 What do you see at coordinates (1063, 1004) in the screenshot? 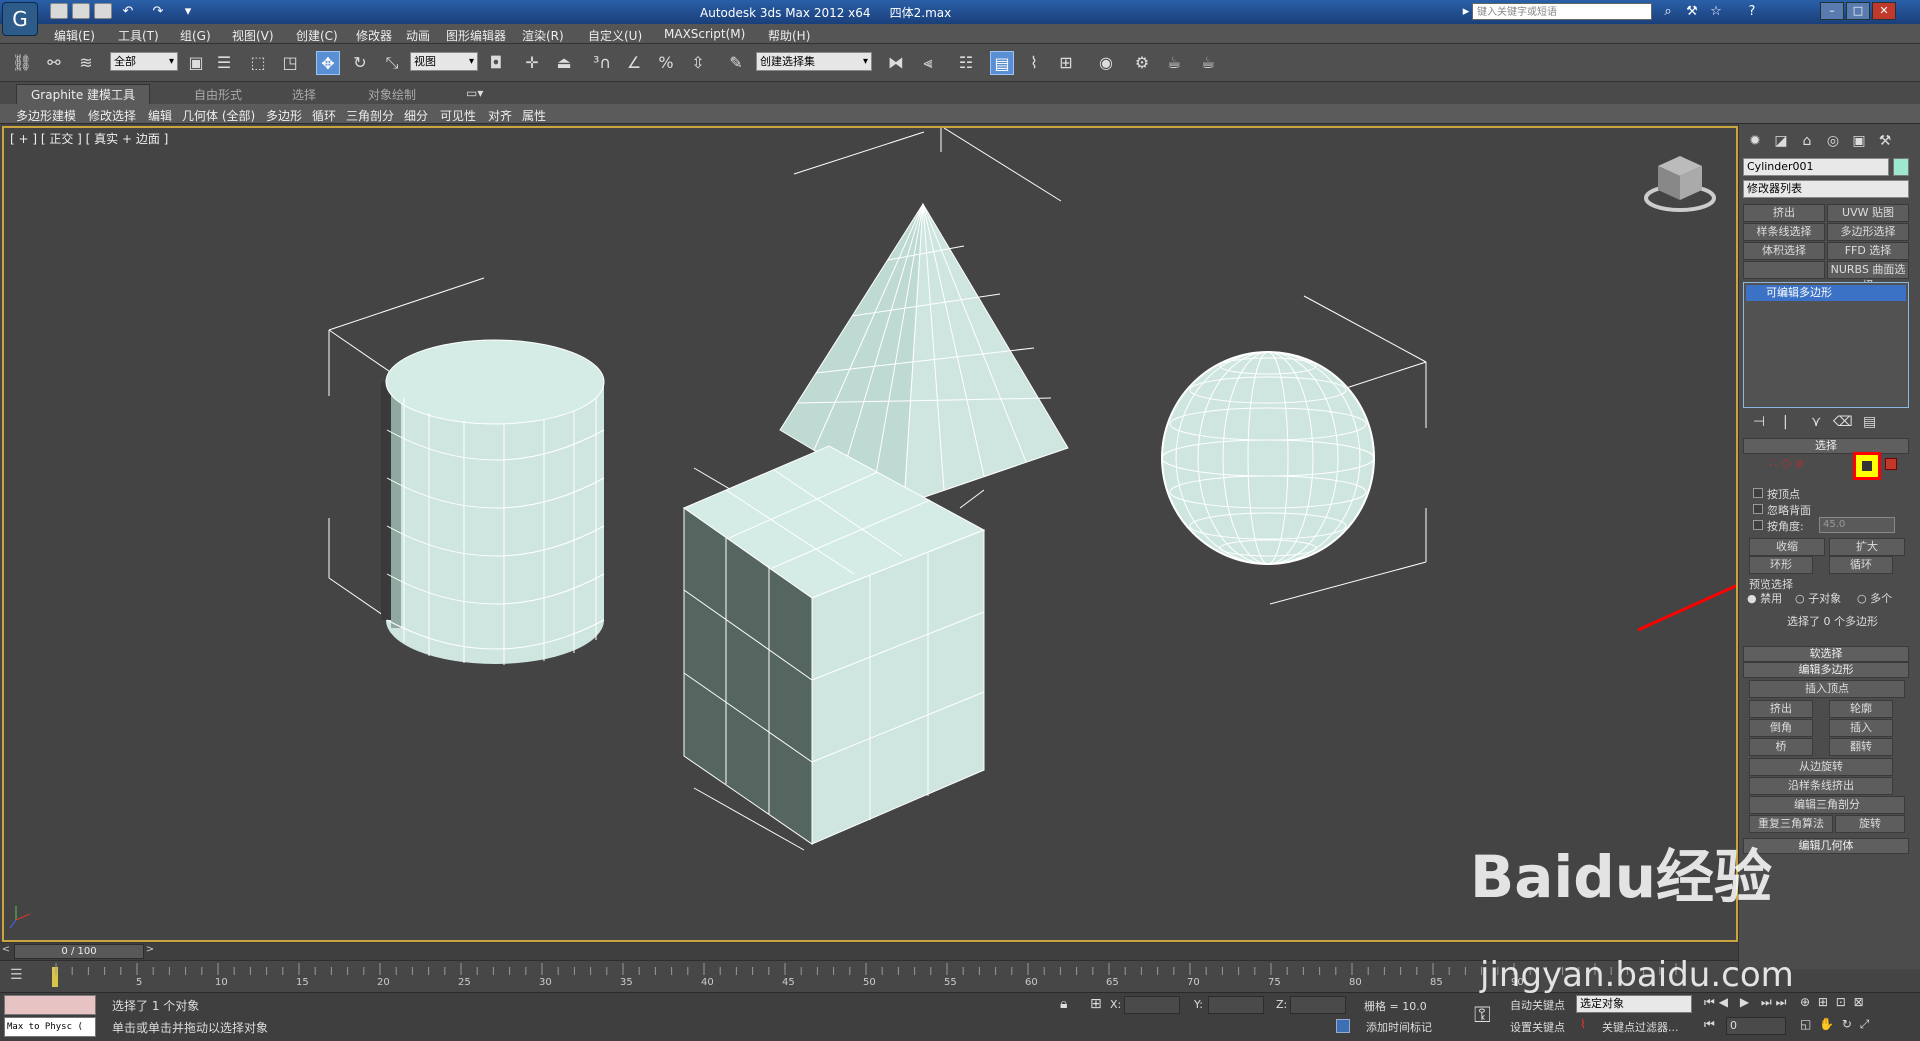
I see `lock-selection-icon: 🔒︎` at bounding box center [1063, 1004].